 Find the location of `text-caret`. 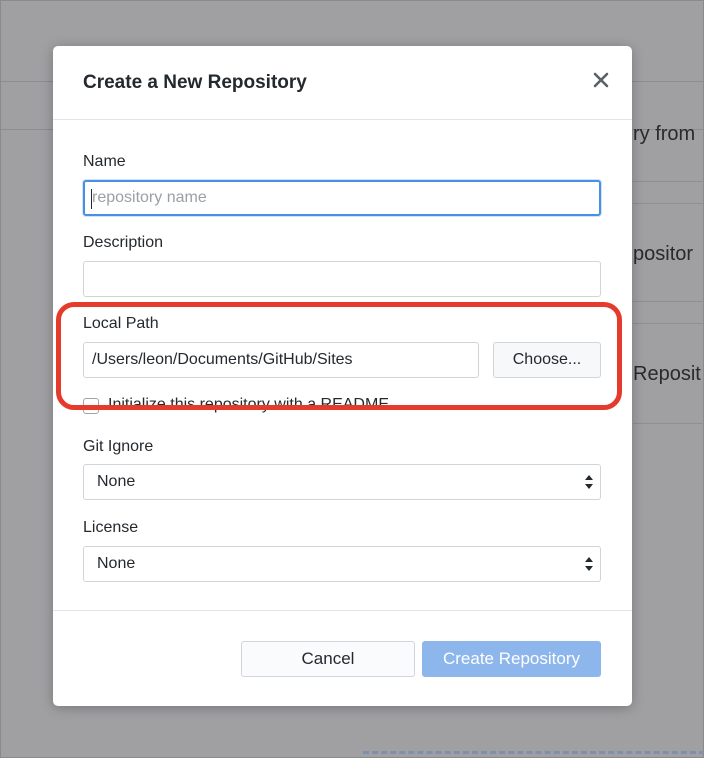

text-caret is located at coordinates (91, 199).